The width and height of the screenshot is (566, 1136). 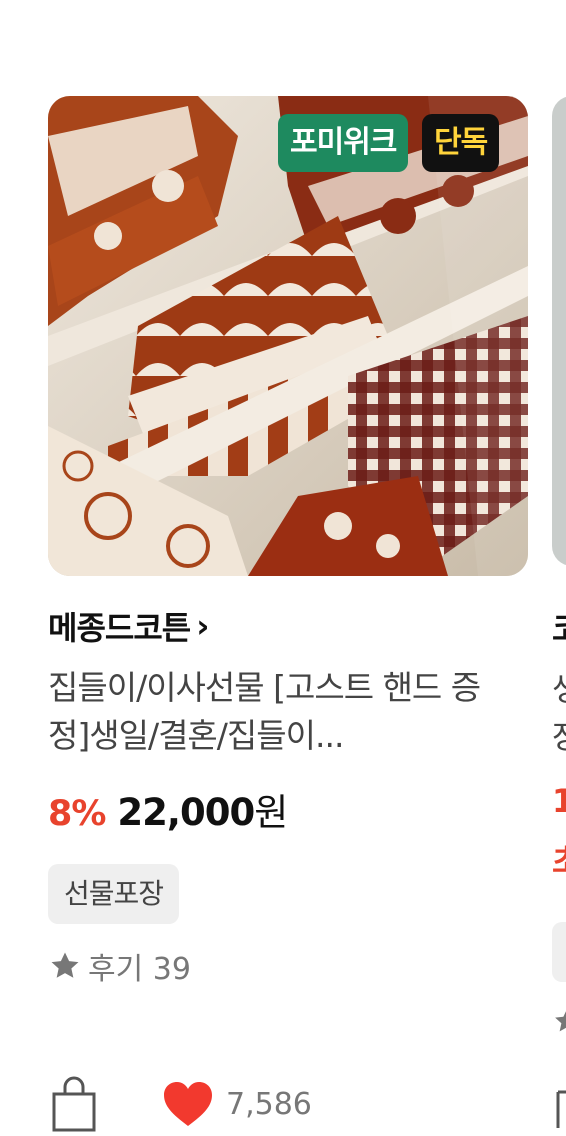 I want to click on like-count: 7,586, so click(x=269, y=1104).